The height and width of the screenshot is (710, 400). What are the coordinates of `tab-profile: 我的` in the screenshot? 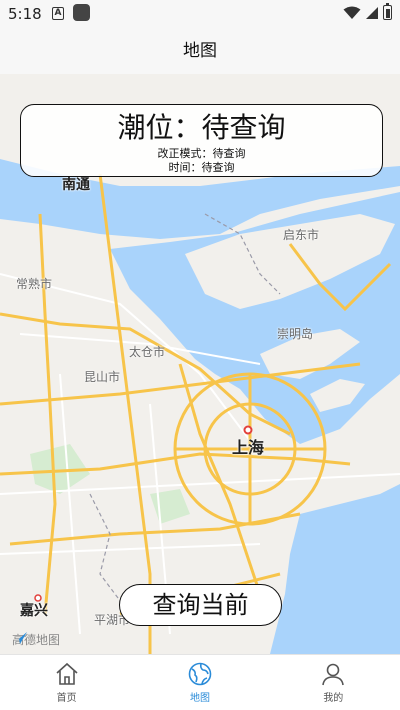 It's located at (333, 682).